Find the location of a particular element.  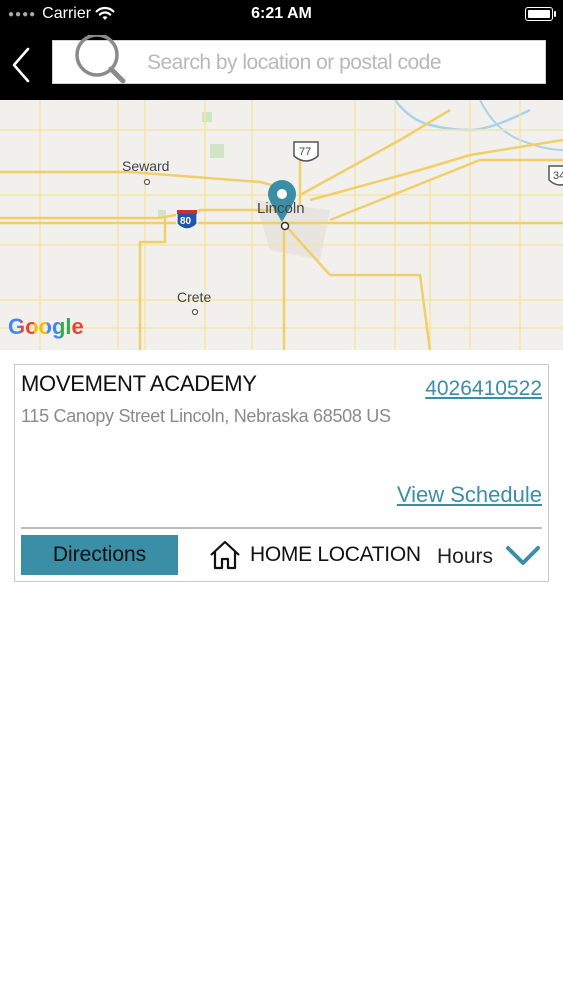

search-input is located at coordinates (342, 63).